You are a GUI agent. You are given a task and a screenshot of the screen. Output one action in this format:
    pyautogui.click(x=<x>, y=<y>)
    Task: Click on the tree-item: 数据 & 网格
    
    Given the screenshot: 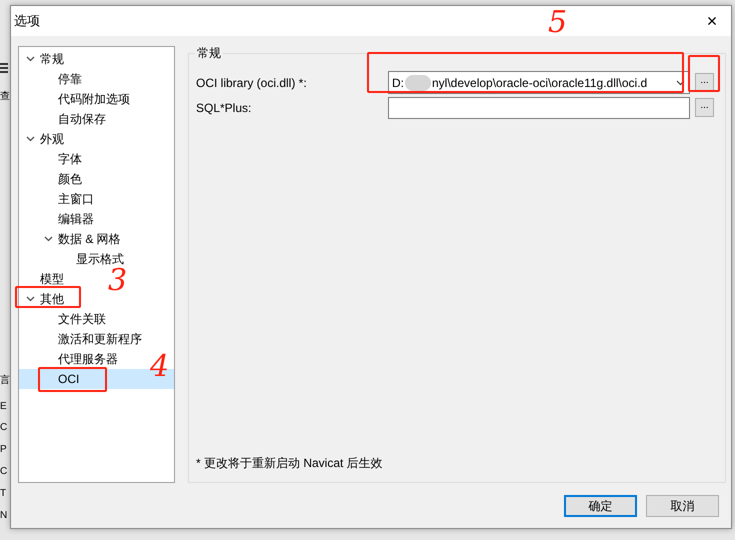 What is the action you would take?
    pyautogui.click(x=71, y=239)
    